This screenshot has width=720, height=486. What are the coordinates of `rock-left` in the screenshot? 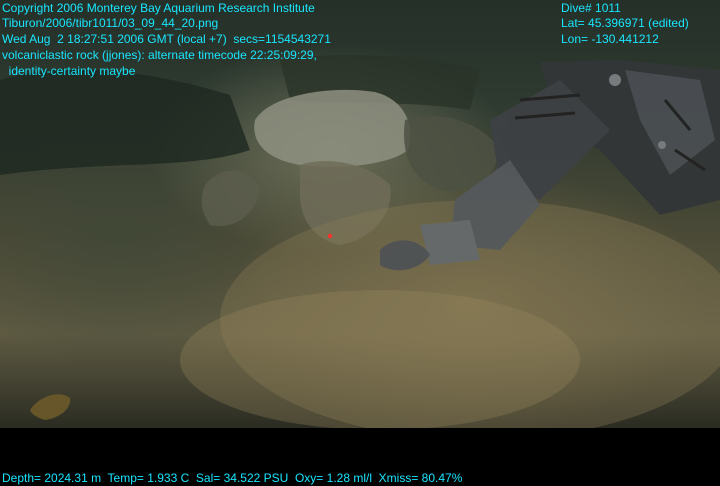 It's located at (230, 198).